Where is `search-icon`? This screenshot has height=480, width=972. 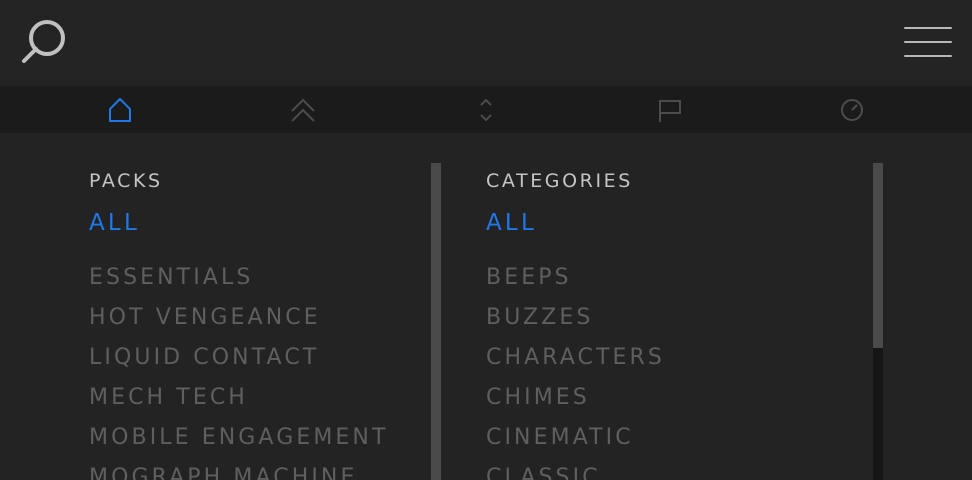
search-icon is located at coordinates (43, 41).